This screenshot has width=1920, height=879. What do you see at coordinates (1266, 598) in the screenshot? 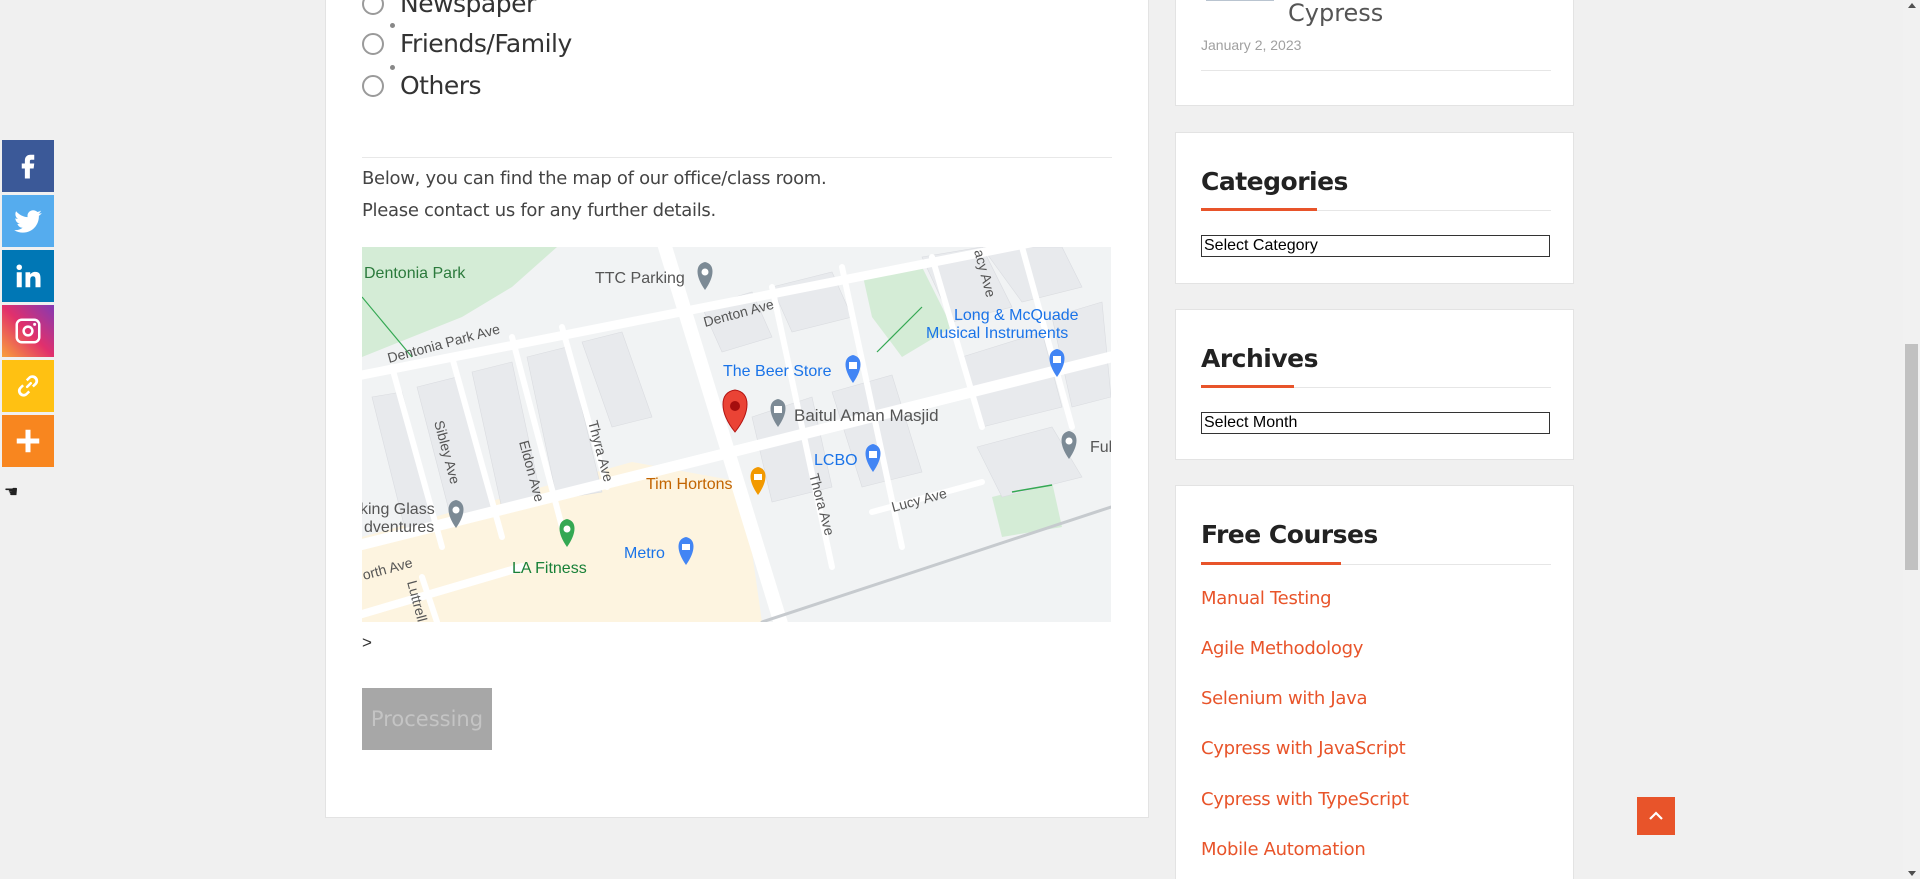
I see `course-link: Manual Testing` at bounding box center [1266, 598].